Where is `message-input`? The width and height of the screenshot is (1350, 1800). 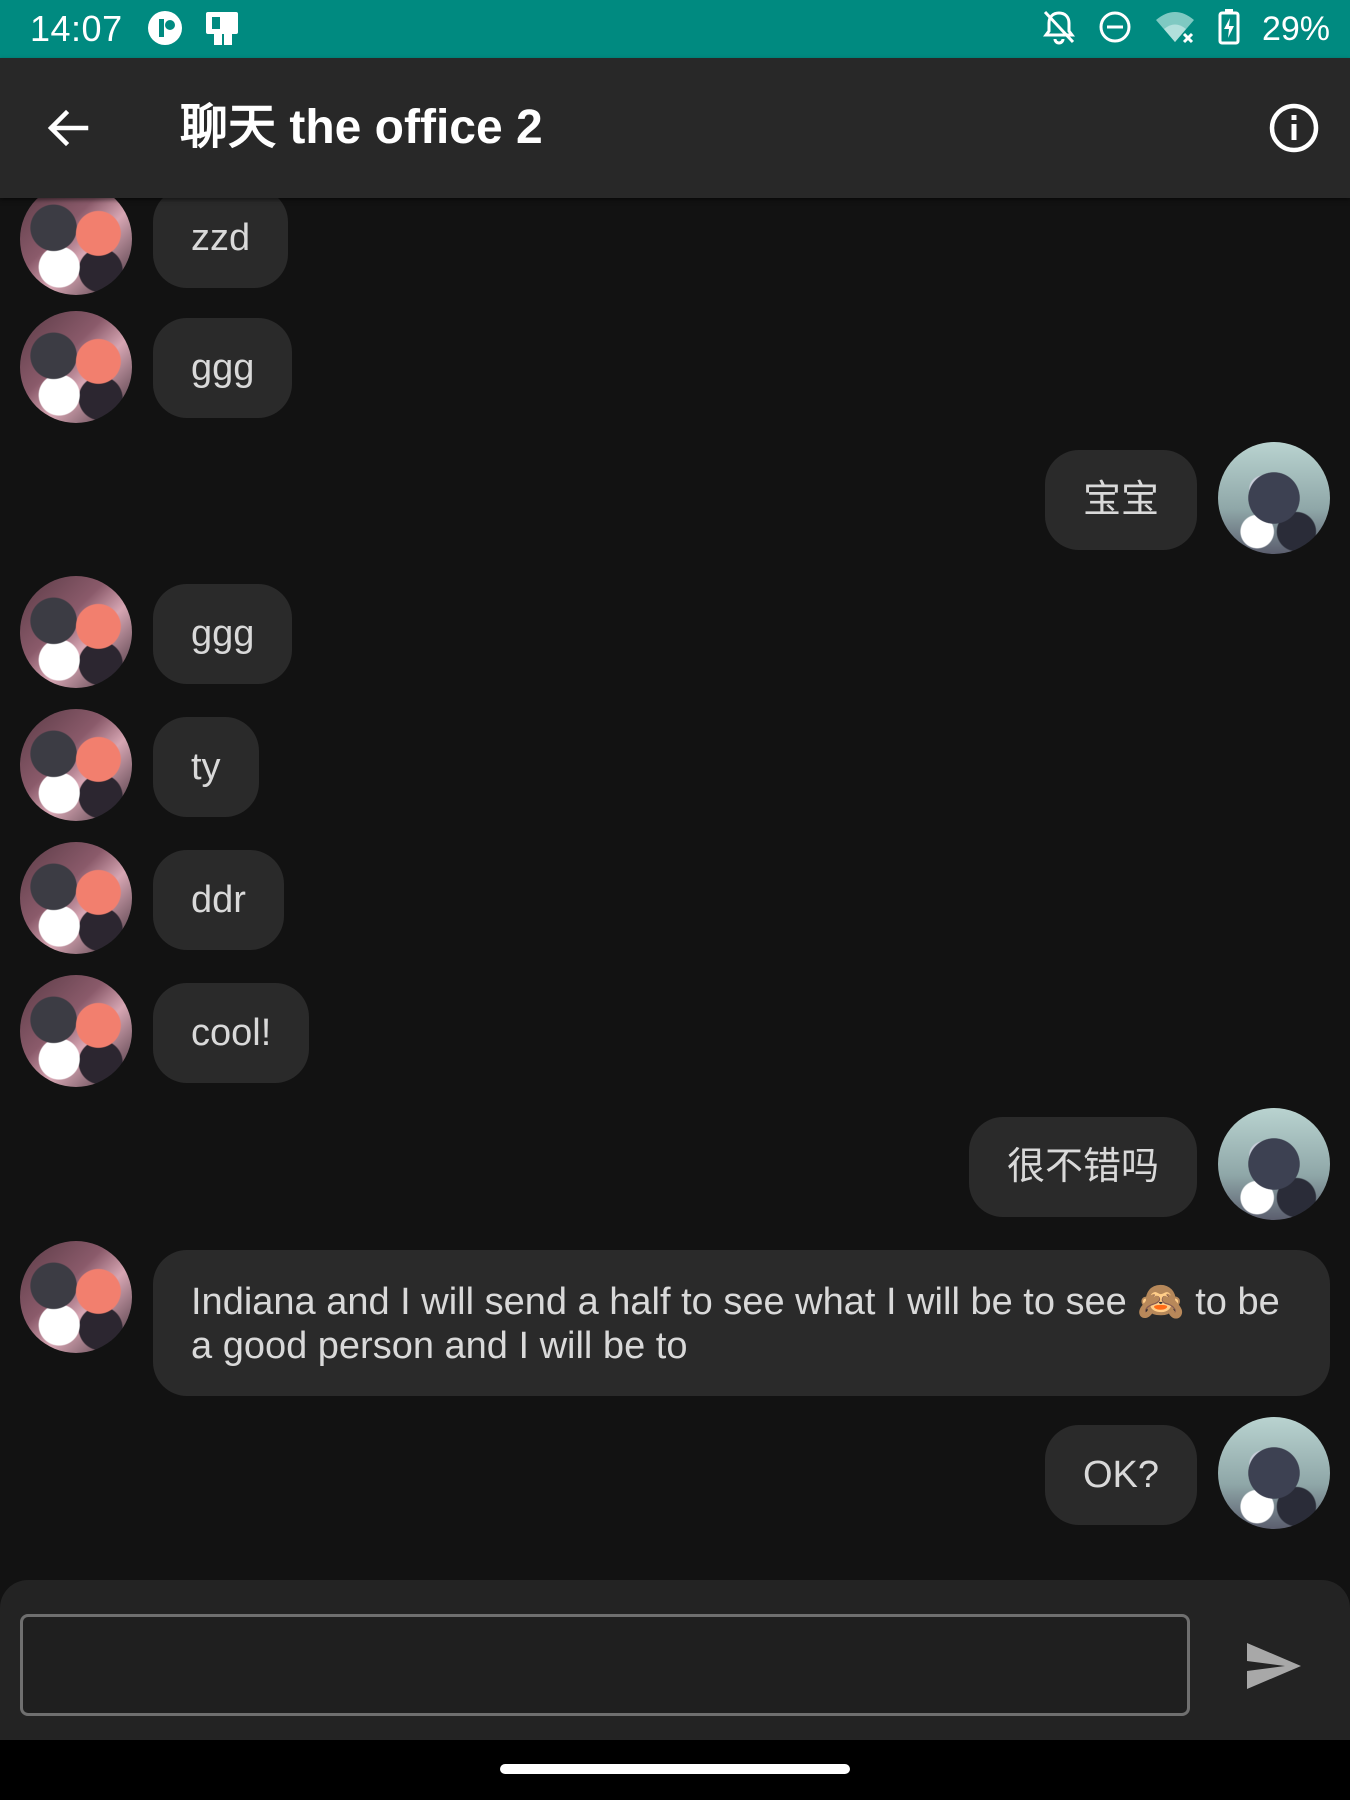 message-input is located at coordinates (605, 1665).